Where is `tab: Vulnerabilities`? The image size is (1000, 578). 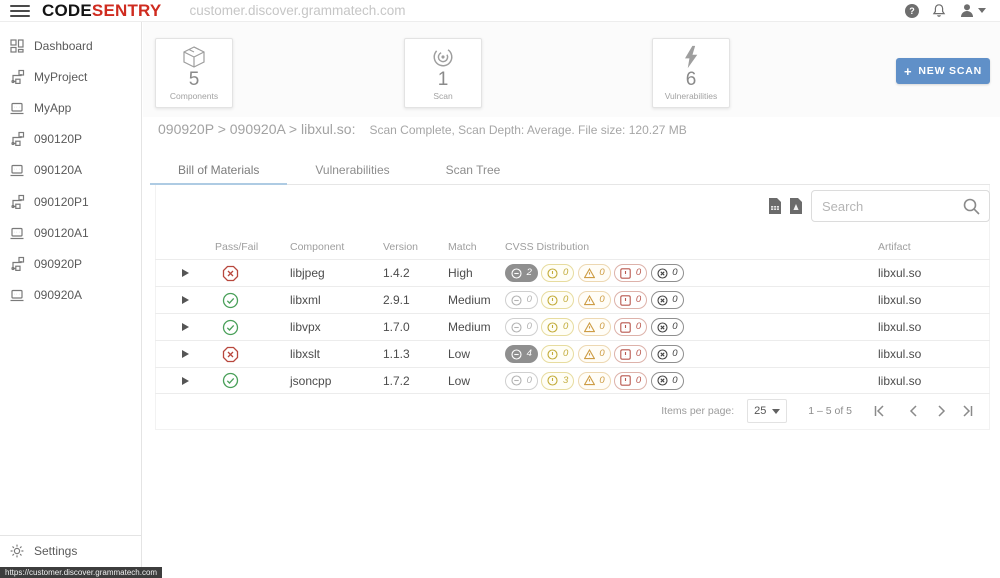 tab: Vulnerabilities is located at coordinates (352, 170).